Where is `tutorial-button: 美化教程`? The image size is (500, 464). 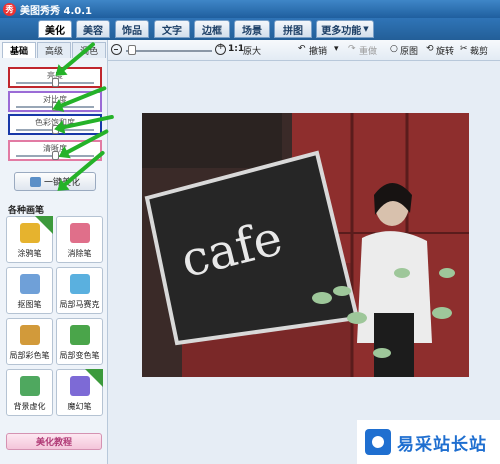 tutorial-button: 美化教程 is located at coordinates (54, 441).